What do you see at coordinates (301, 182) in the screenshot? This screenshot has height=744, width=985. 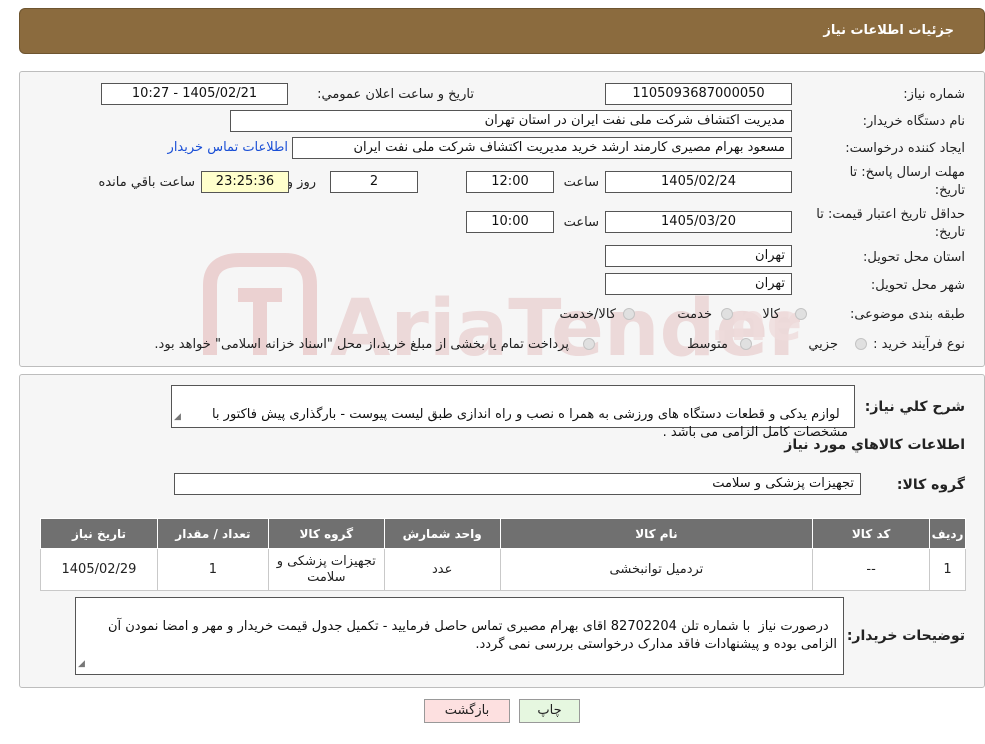 I see `days-label: روز و` at bounding box center [301, 182].